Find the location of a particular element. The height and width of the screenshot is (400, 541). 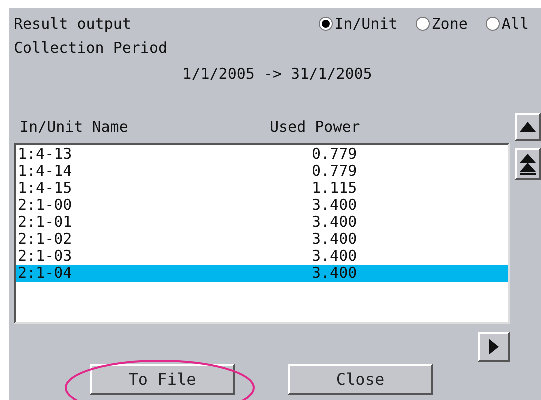

scroll-top-button is located at coordinates (528, 164).